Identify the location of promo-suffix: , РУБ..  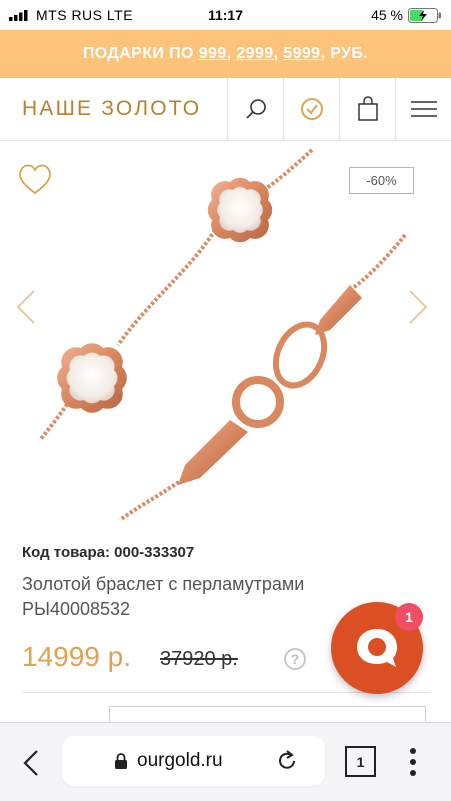
(344, 53).